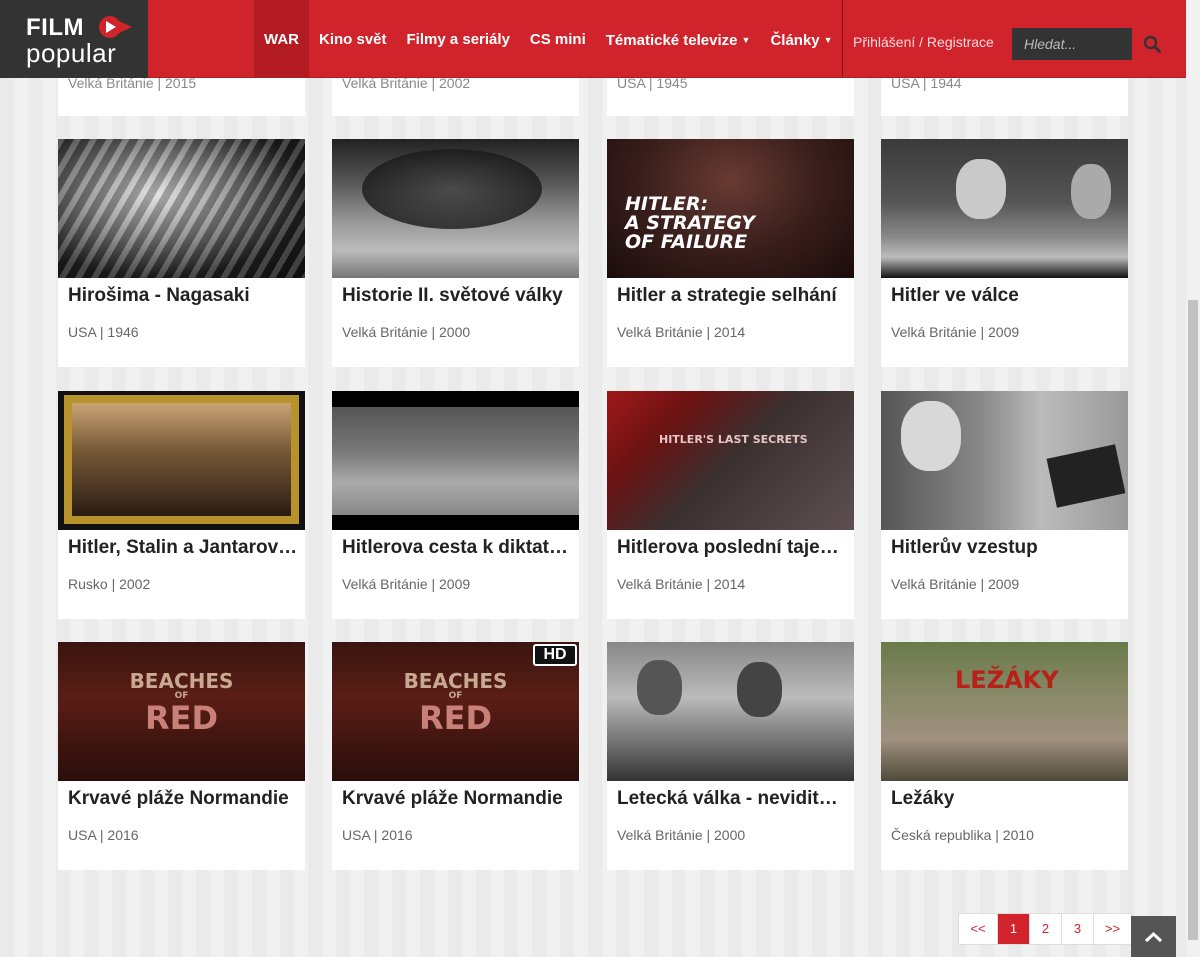  I want to click on film-title: Ležáky, so click(1006, 799).